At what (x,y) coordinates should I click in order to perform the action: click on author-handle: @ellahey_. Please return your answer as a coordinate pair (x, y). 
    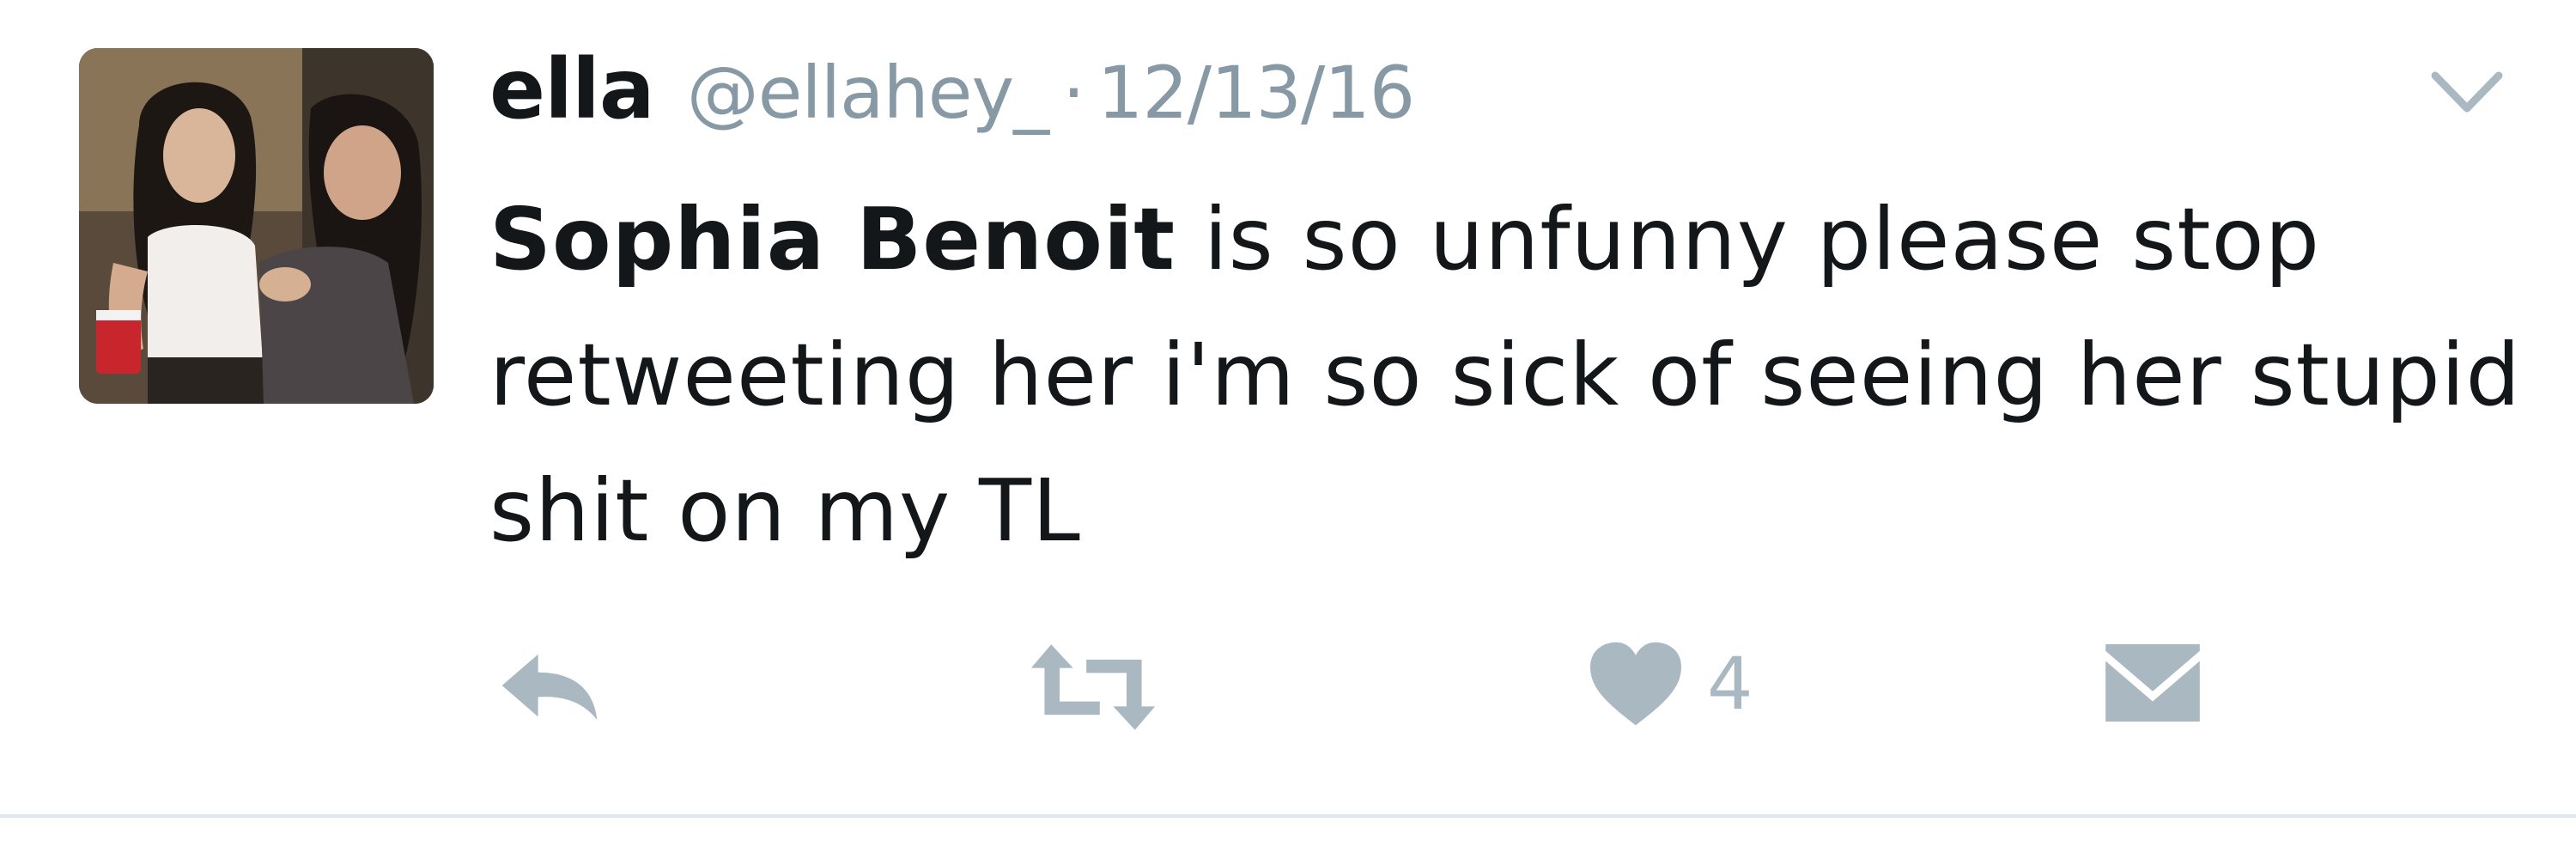
    Looking at the image, I should click on (868, 93).